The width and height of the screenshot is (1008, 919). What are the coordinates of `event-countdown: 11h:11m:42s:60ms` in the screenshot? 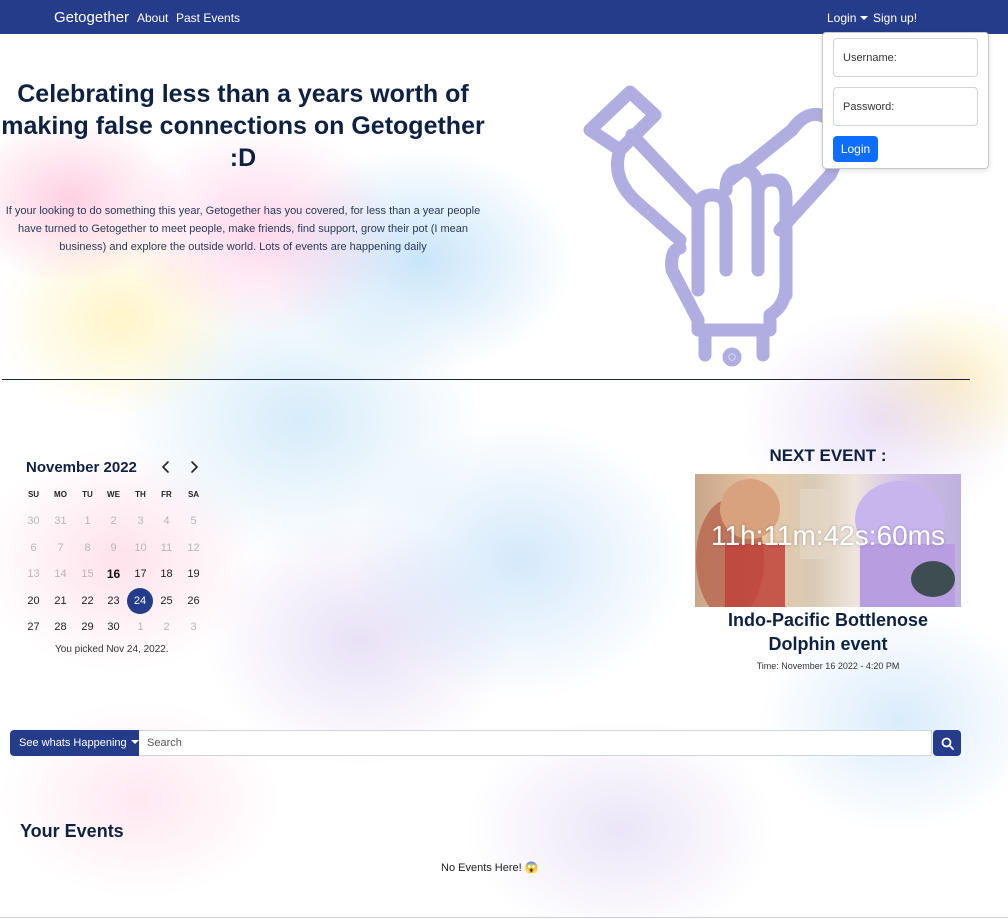 It's located at (828, 535).